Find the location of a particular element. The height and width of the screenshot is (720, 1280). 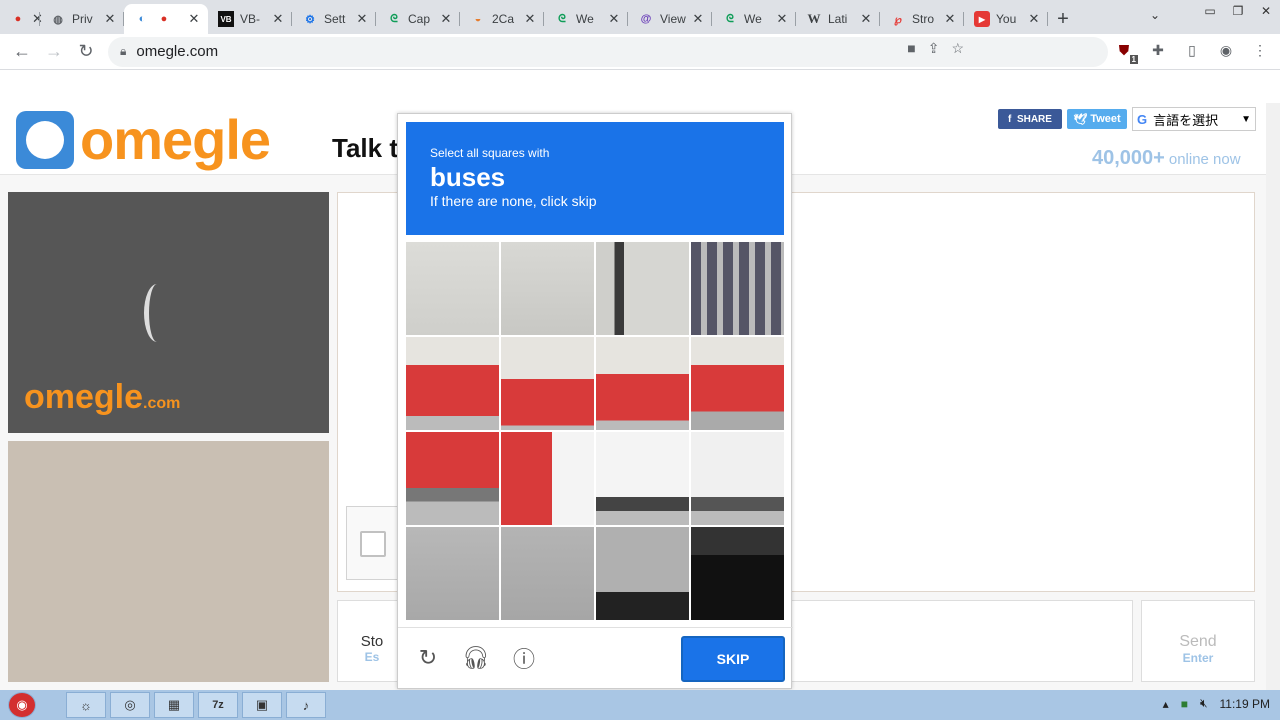

new-tab-button: + is located at coordinates (1063, 19).